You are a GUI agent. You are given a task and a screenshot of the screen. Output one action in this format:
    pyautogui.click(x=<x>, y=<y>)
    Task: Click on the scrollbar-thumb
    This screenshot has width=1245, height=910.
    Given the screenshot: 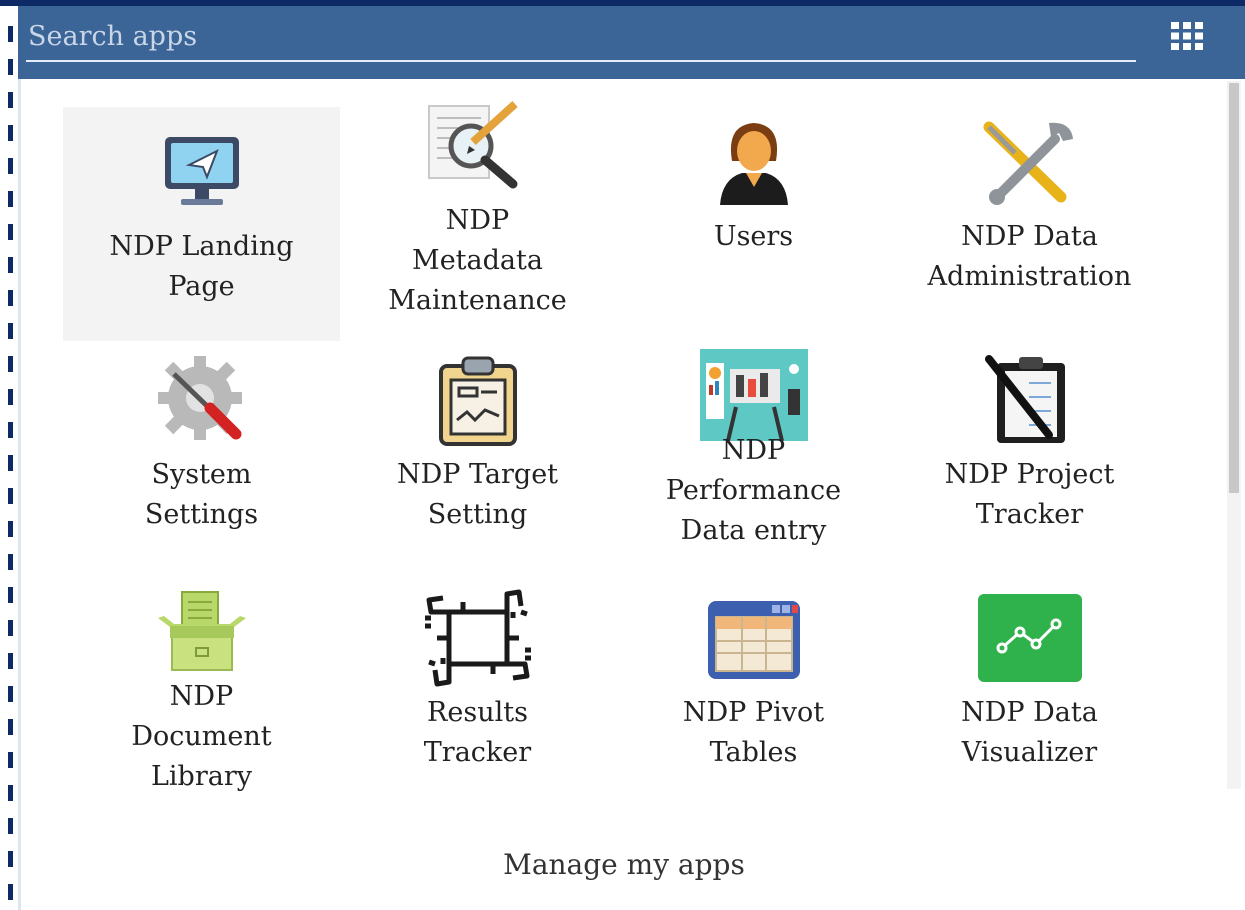 What is the action you would take?
    pyautogui.click(x=1234, y=288)
    